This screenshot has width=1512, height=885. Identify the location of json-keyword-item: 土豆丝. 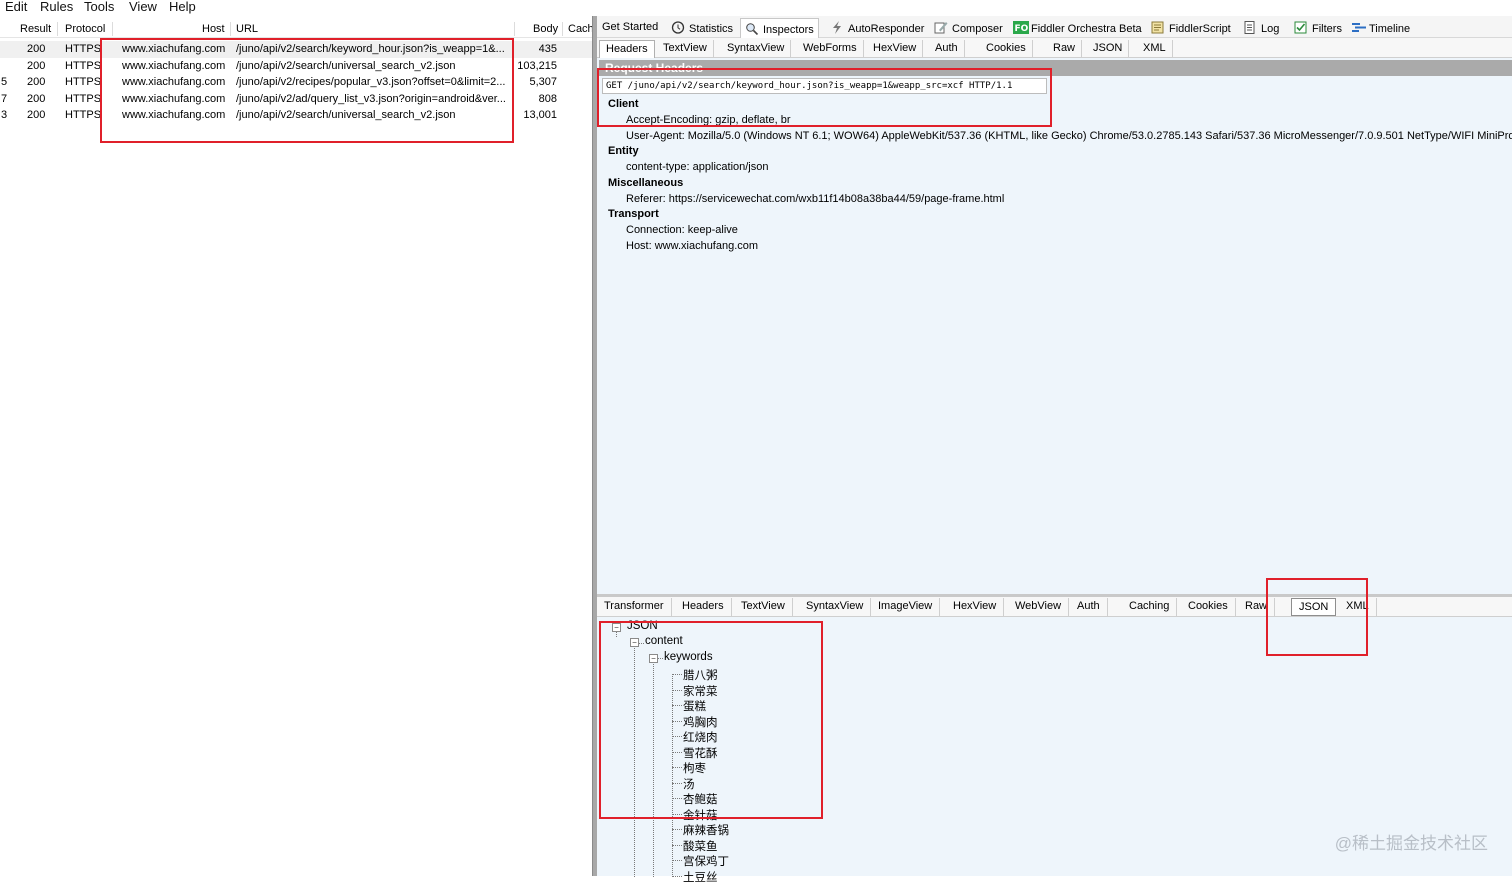
(700, 877).